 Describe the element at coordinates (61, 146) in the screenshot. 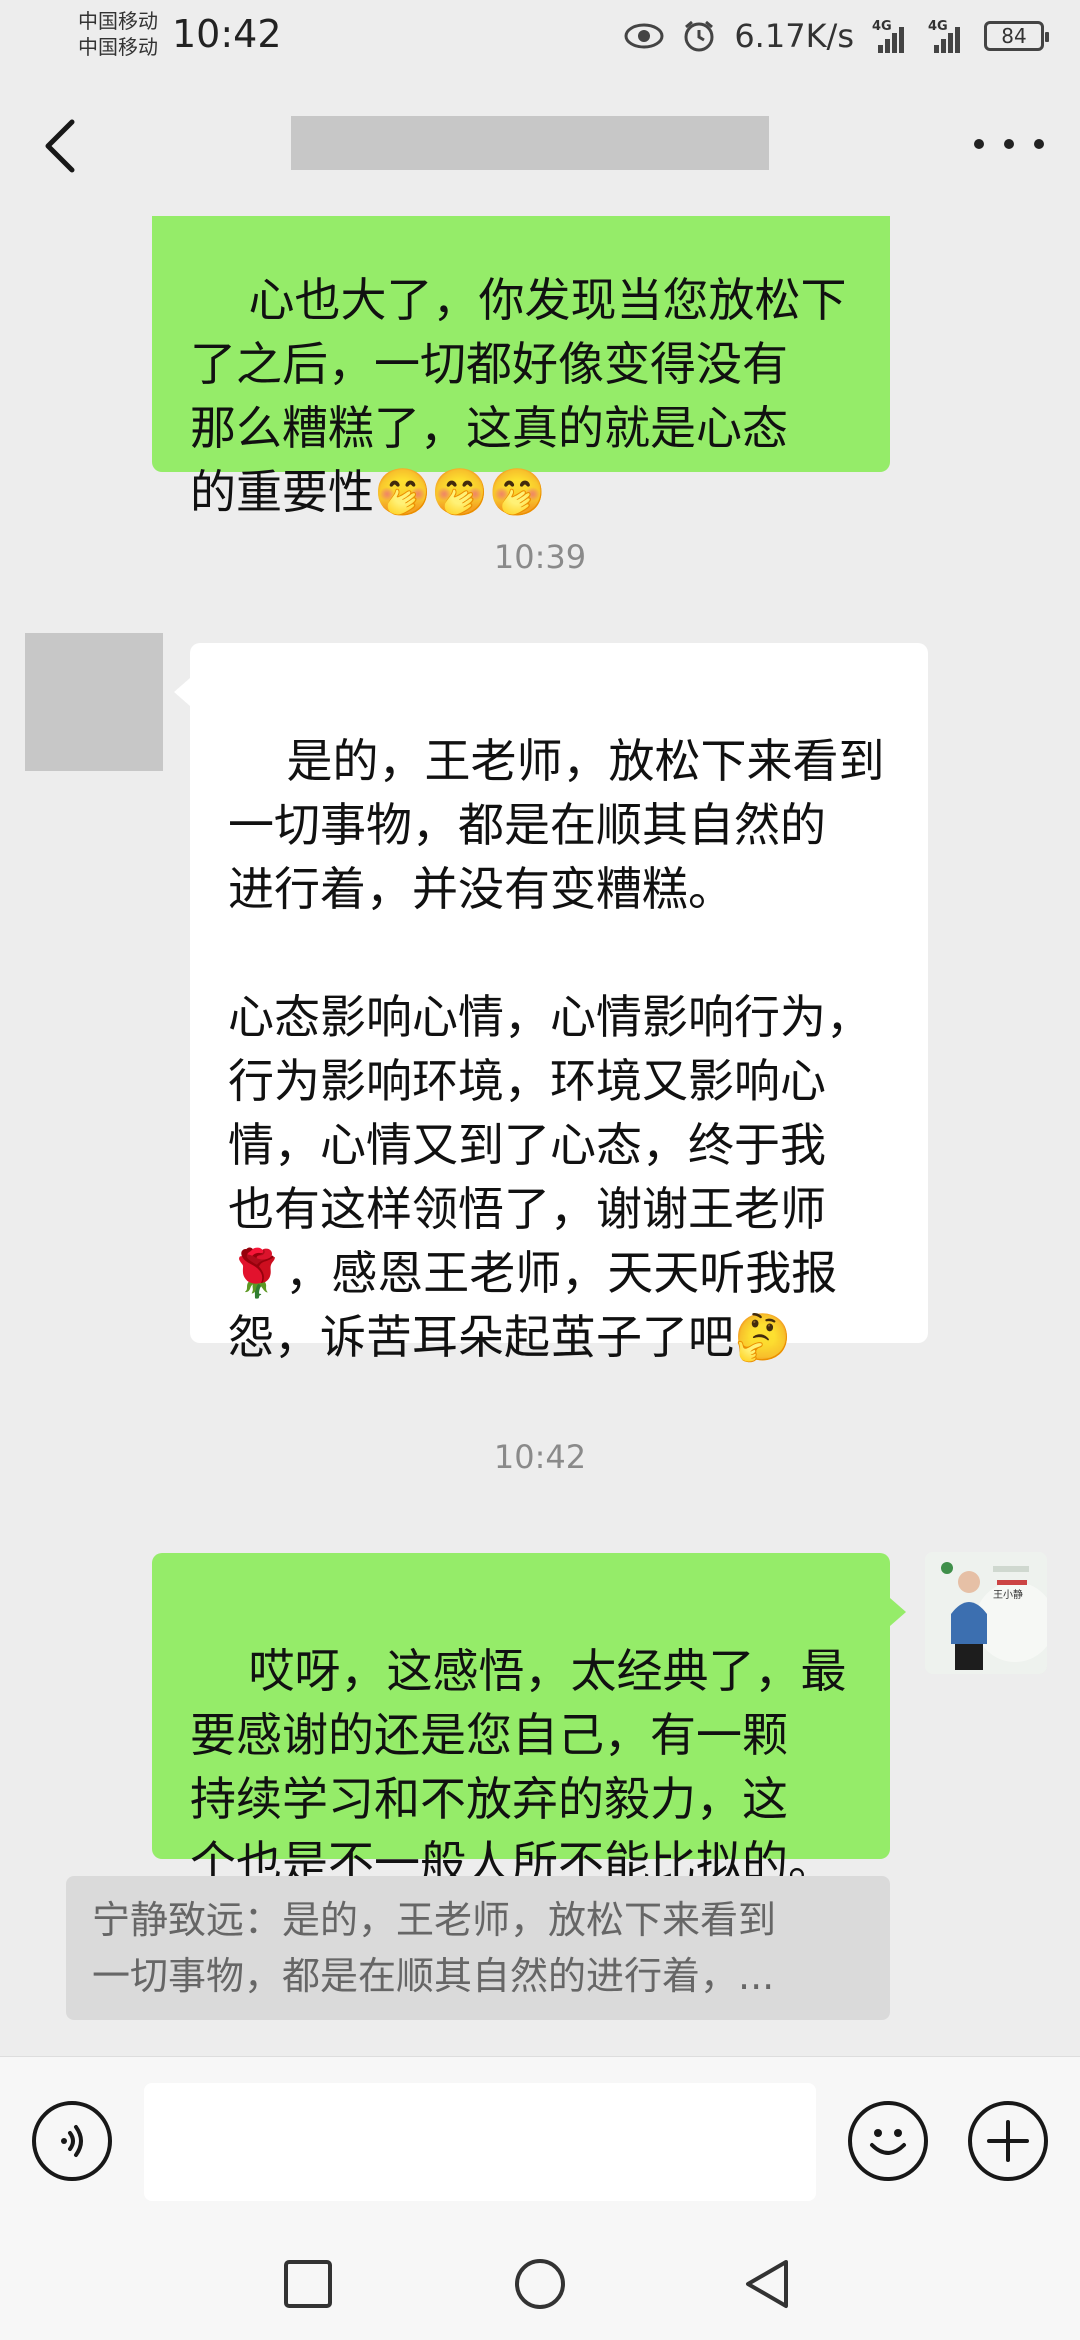

I see `chevron-left-icon` at that location.